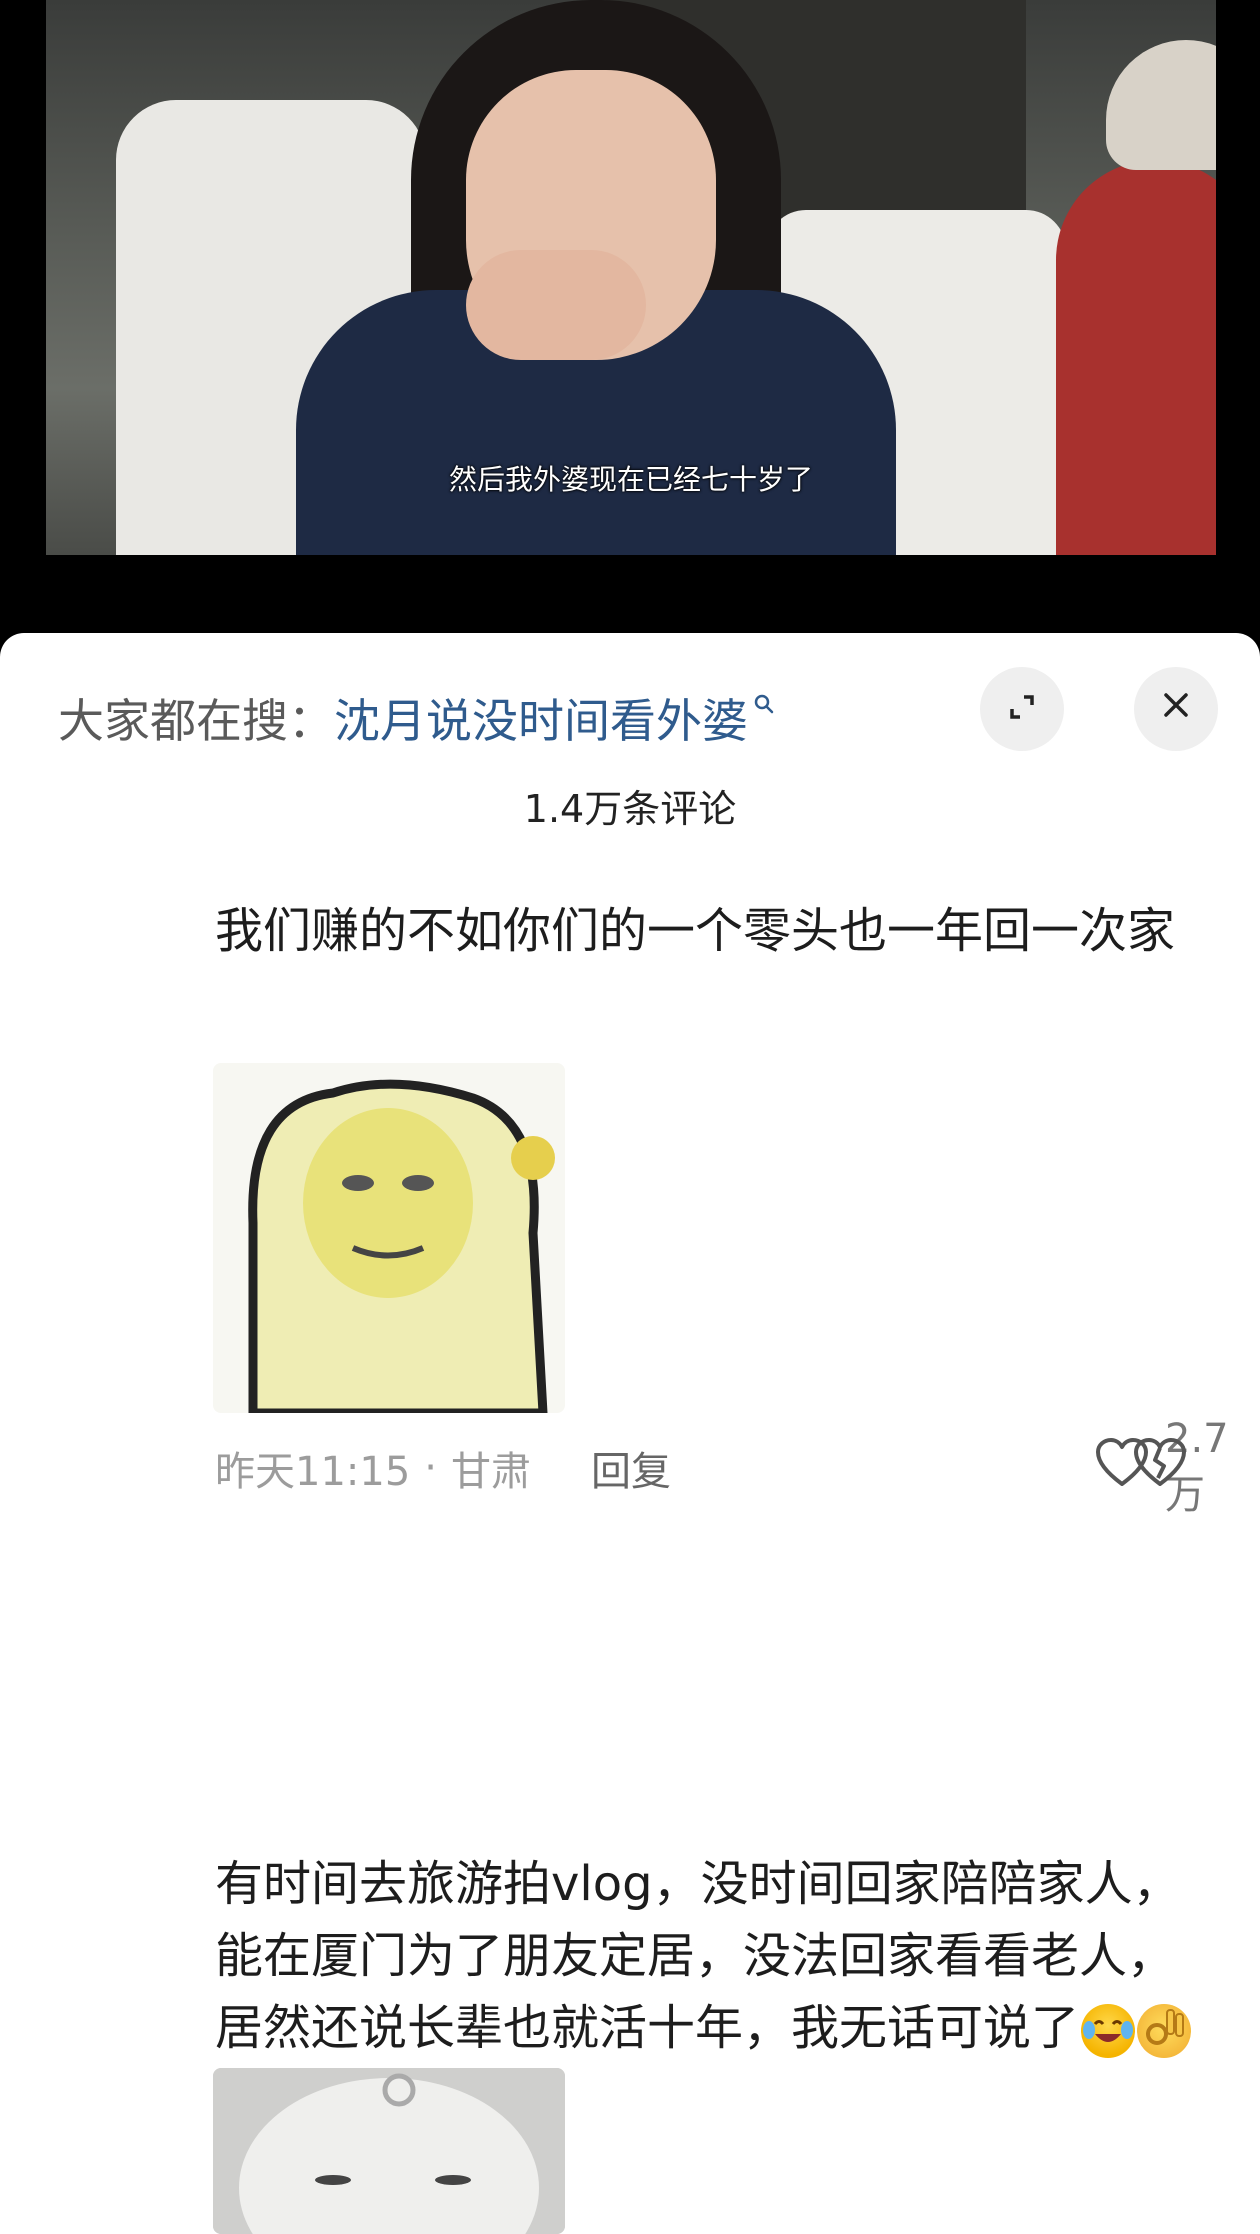 The image size is (1260, 2234). I want to click on expand-icon, so click(1022, 709).